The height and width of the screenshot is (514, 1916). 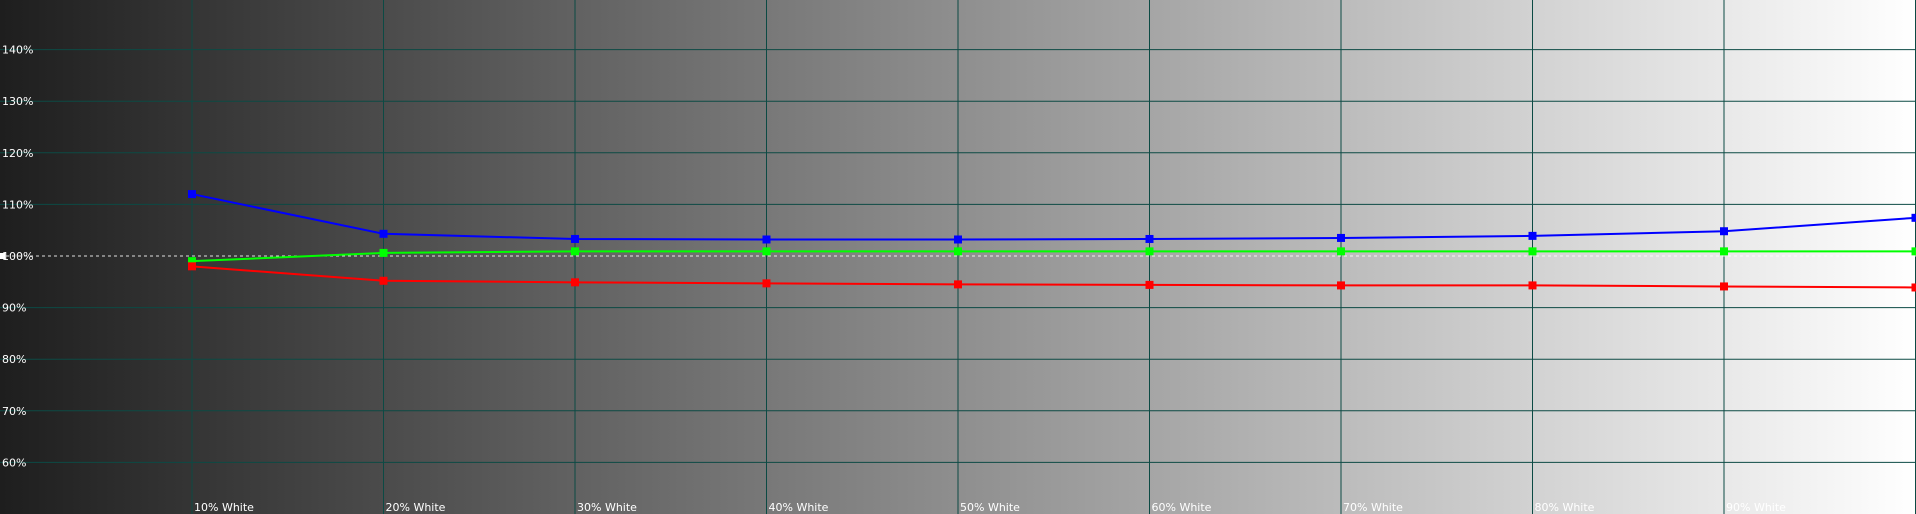 What do you see at coordinates (607, 507) in the screenshot?
I see `x-tick-label: 30% White` at bounding box center [607, 507].